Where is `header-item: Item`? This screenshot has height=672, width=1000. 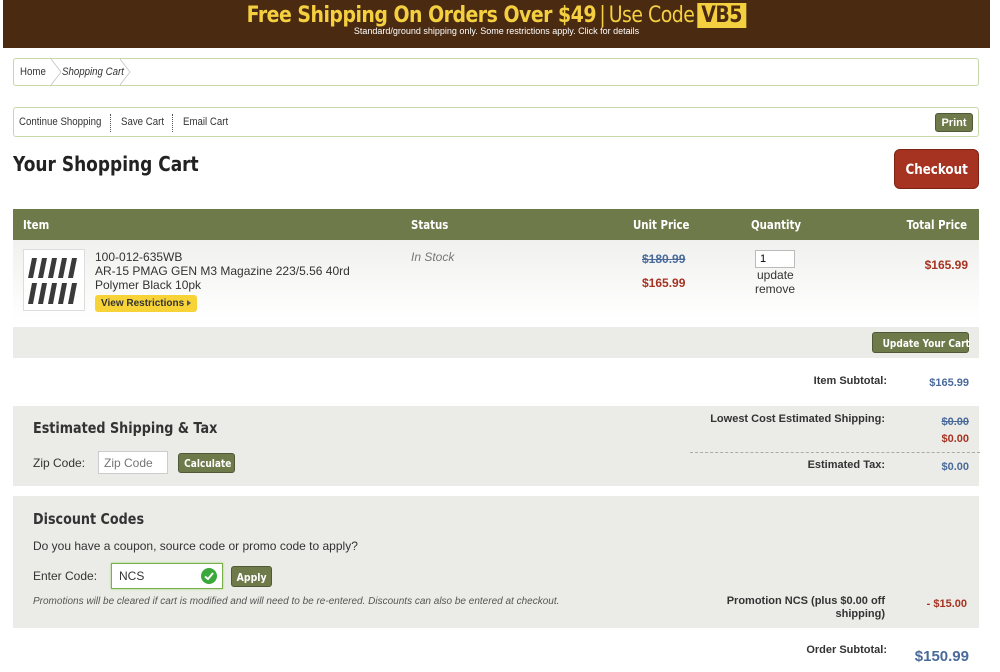 header-item: Item is located at coordinates (36, 225).